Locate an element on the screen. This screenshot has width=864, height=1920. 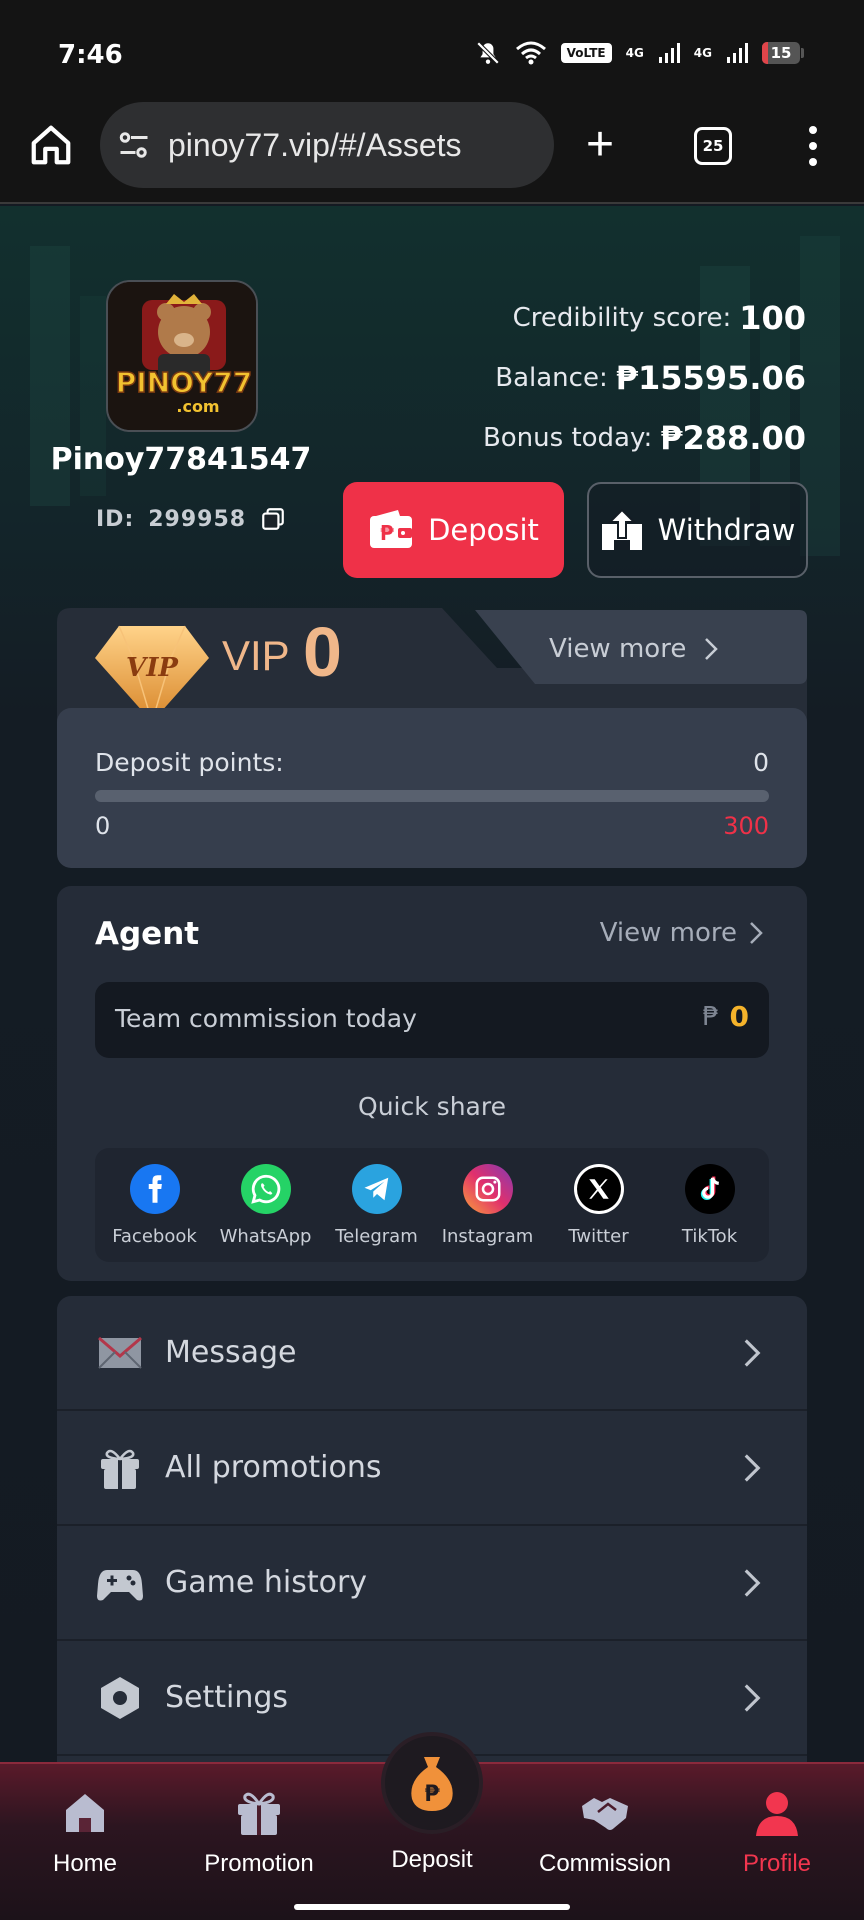
gesture-home-indicator is located at coordinates (432, 1907).